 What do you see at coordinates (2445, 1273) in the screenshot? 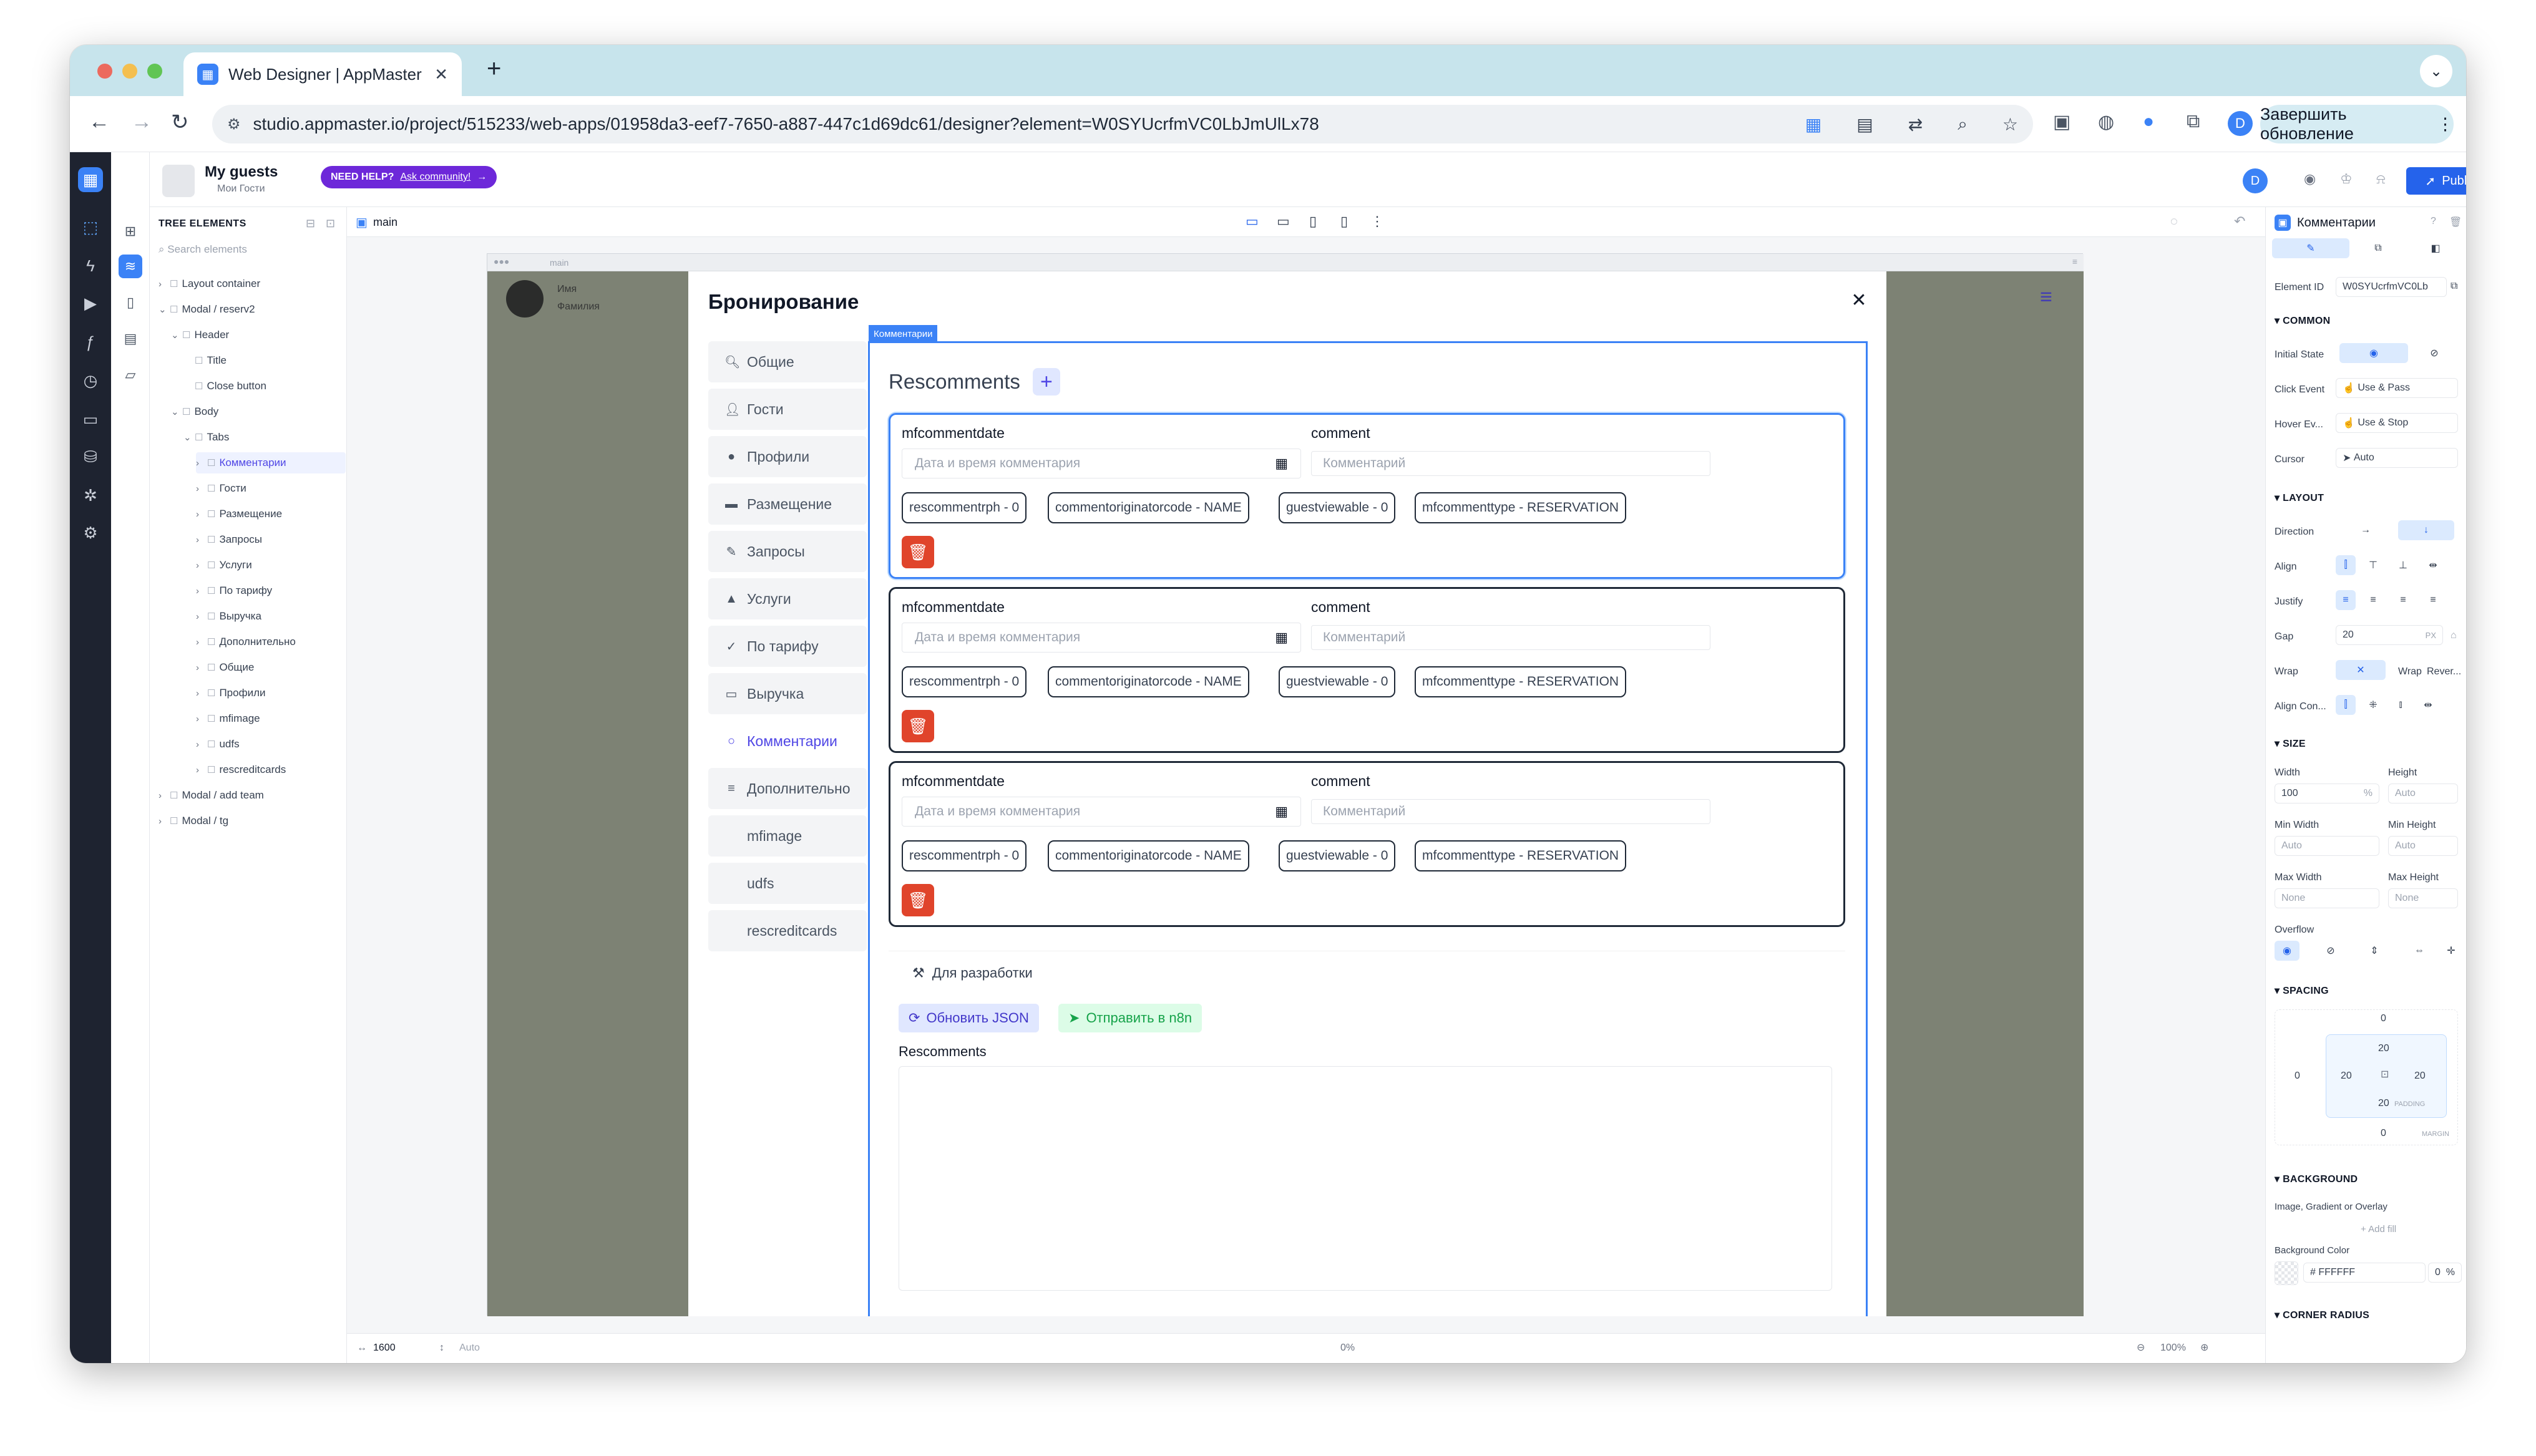
I see `bg-opacity-input: 0%` at bounding box center [2445, 1273].